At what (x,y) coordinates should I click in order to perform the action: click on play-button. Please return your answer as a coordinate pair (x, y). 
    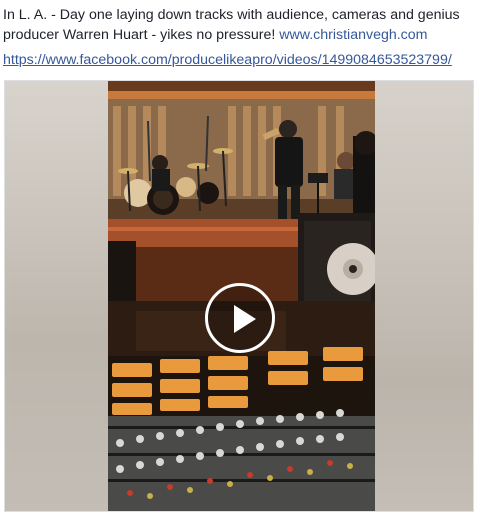
    Looking at the image, I should click on (240, 318).